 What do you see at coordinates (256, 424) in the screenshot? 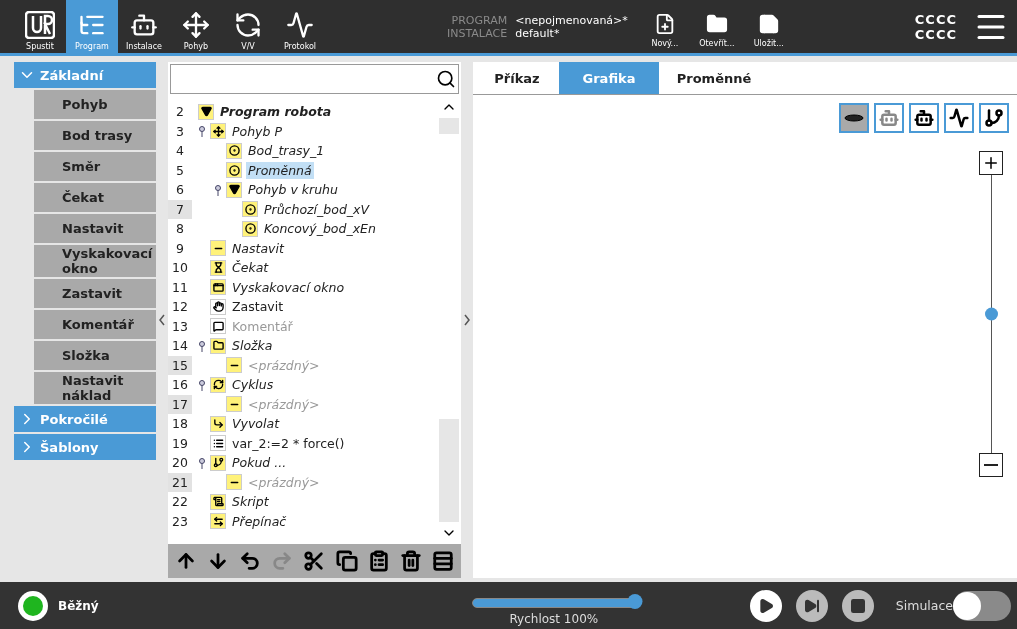
I see `node-label: Vyvolat` at bounding box center [256, 424].